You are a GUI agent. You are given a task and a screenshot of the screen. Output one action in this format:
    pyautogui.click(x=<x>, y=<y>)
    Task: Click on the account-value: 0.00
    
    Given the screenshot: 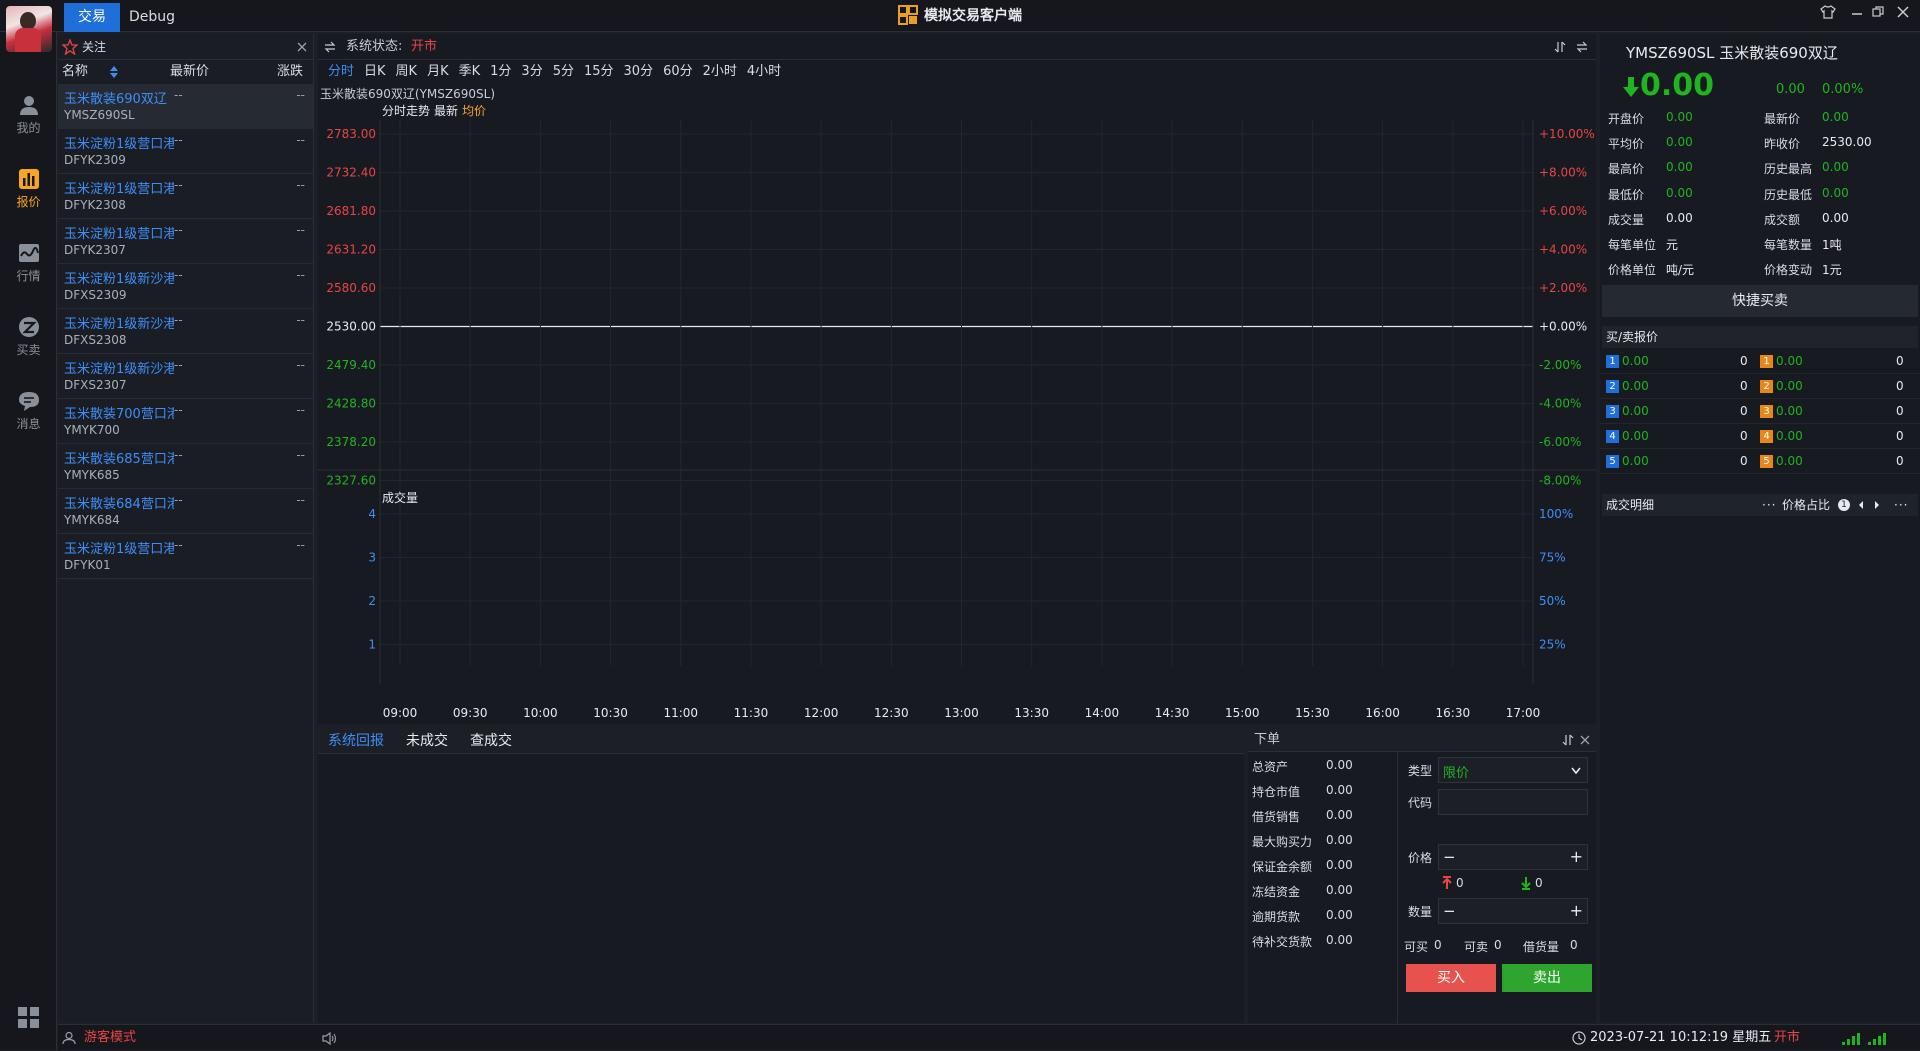 What is the action you would take?
    pyautogui.click(x=1339, y=915)
    